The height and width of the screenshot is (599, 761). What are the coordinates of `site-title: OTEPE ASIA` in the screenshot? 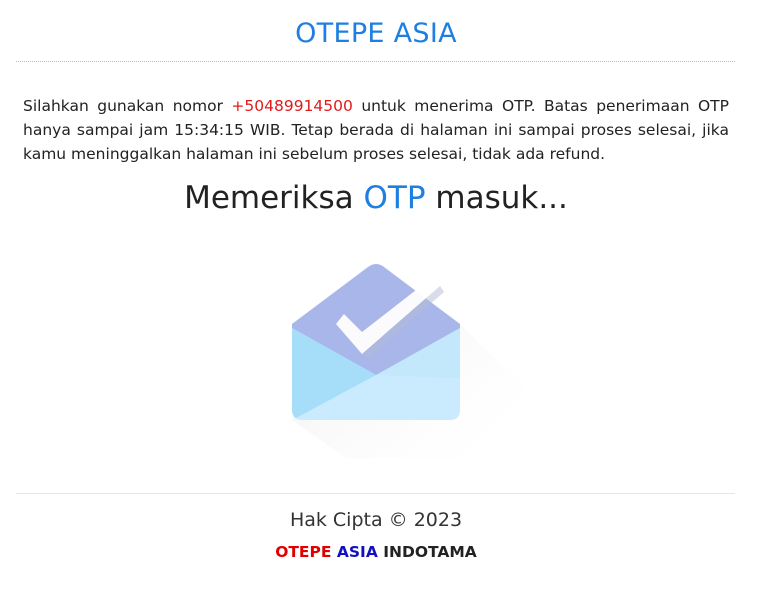 It's located at (376, 33).